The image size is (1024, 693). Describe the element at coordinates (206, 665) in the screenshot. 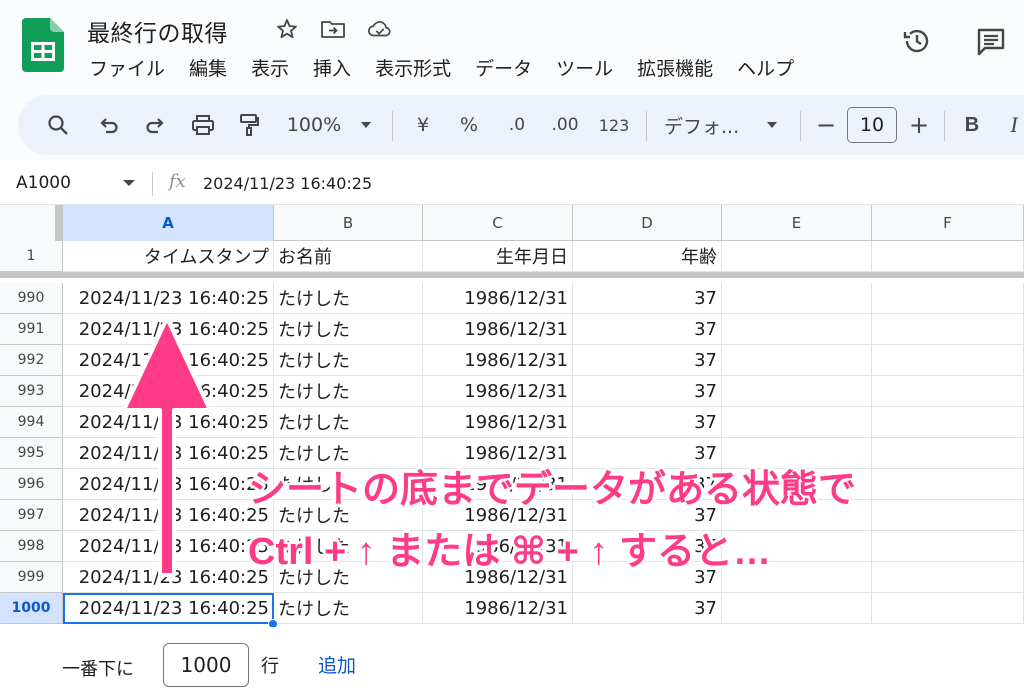

I see `add-rows-count-input: 1000` at that location.